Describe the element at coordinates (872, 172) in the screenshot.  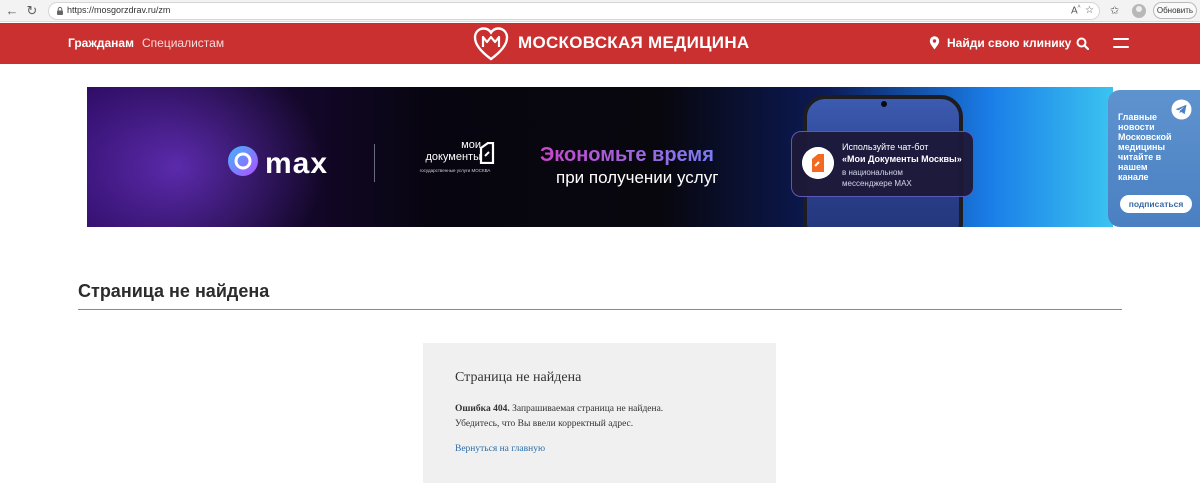
I see `bubble-text-3: в национальном` at that location.